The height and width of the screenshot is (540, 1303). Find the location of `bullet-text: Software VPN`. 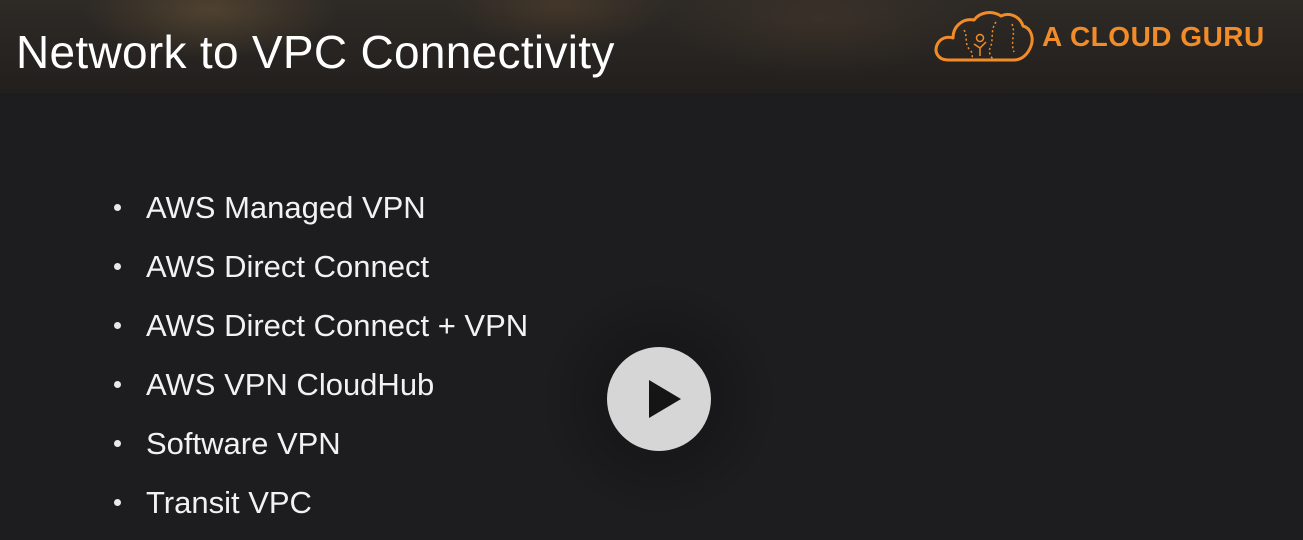

bullet-text: Software VPN is located at coordinates (243, 443).